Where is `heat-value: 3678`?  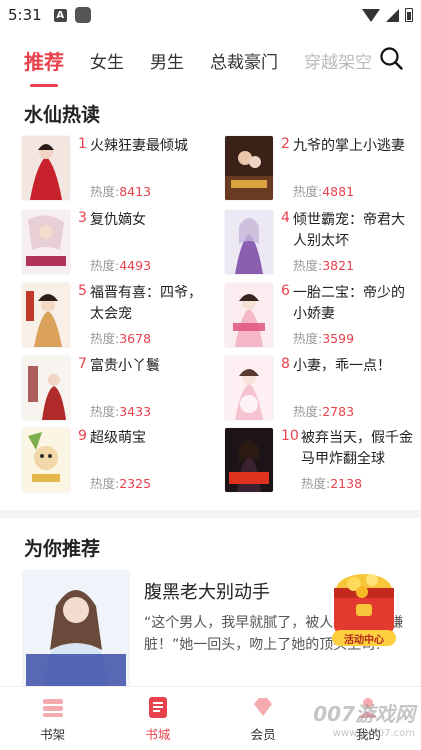
heat-value: 3678 is located at coordinates (135, 338).